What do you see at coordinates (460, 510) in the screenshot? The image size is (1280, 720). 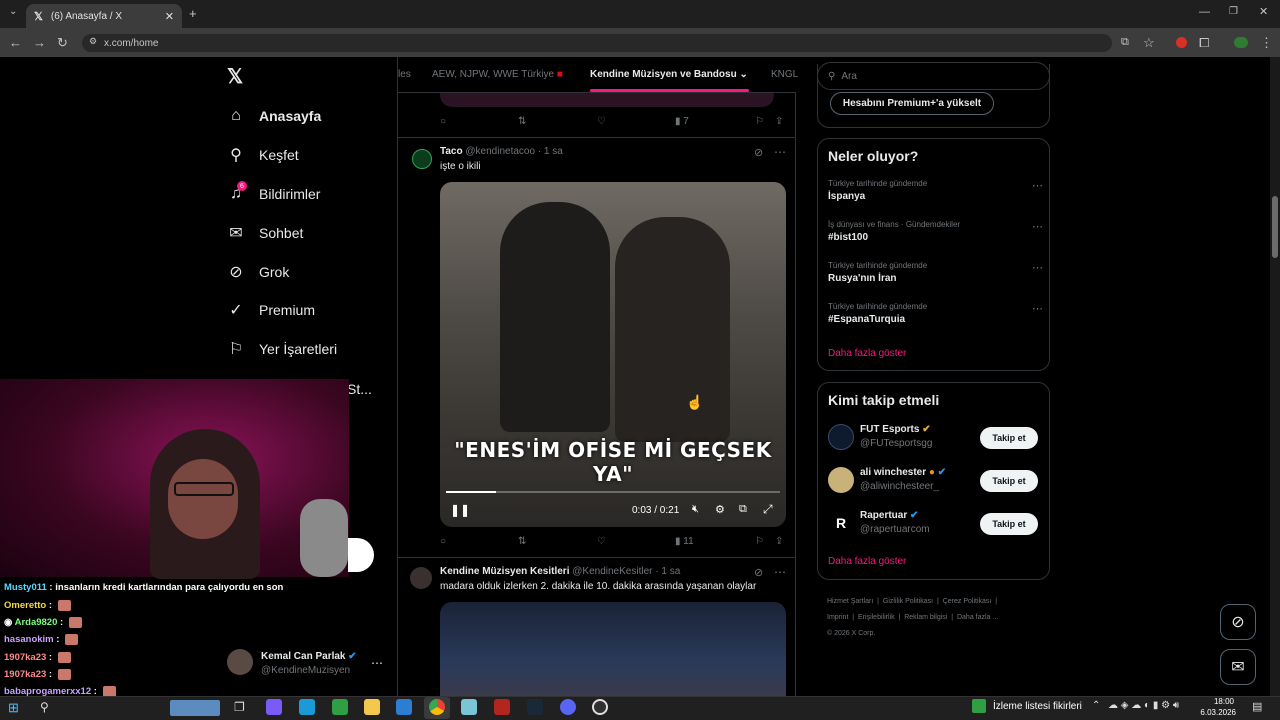 I see `pause-icon: ❚❚` at bounding box center [460, 510].